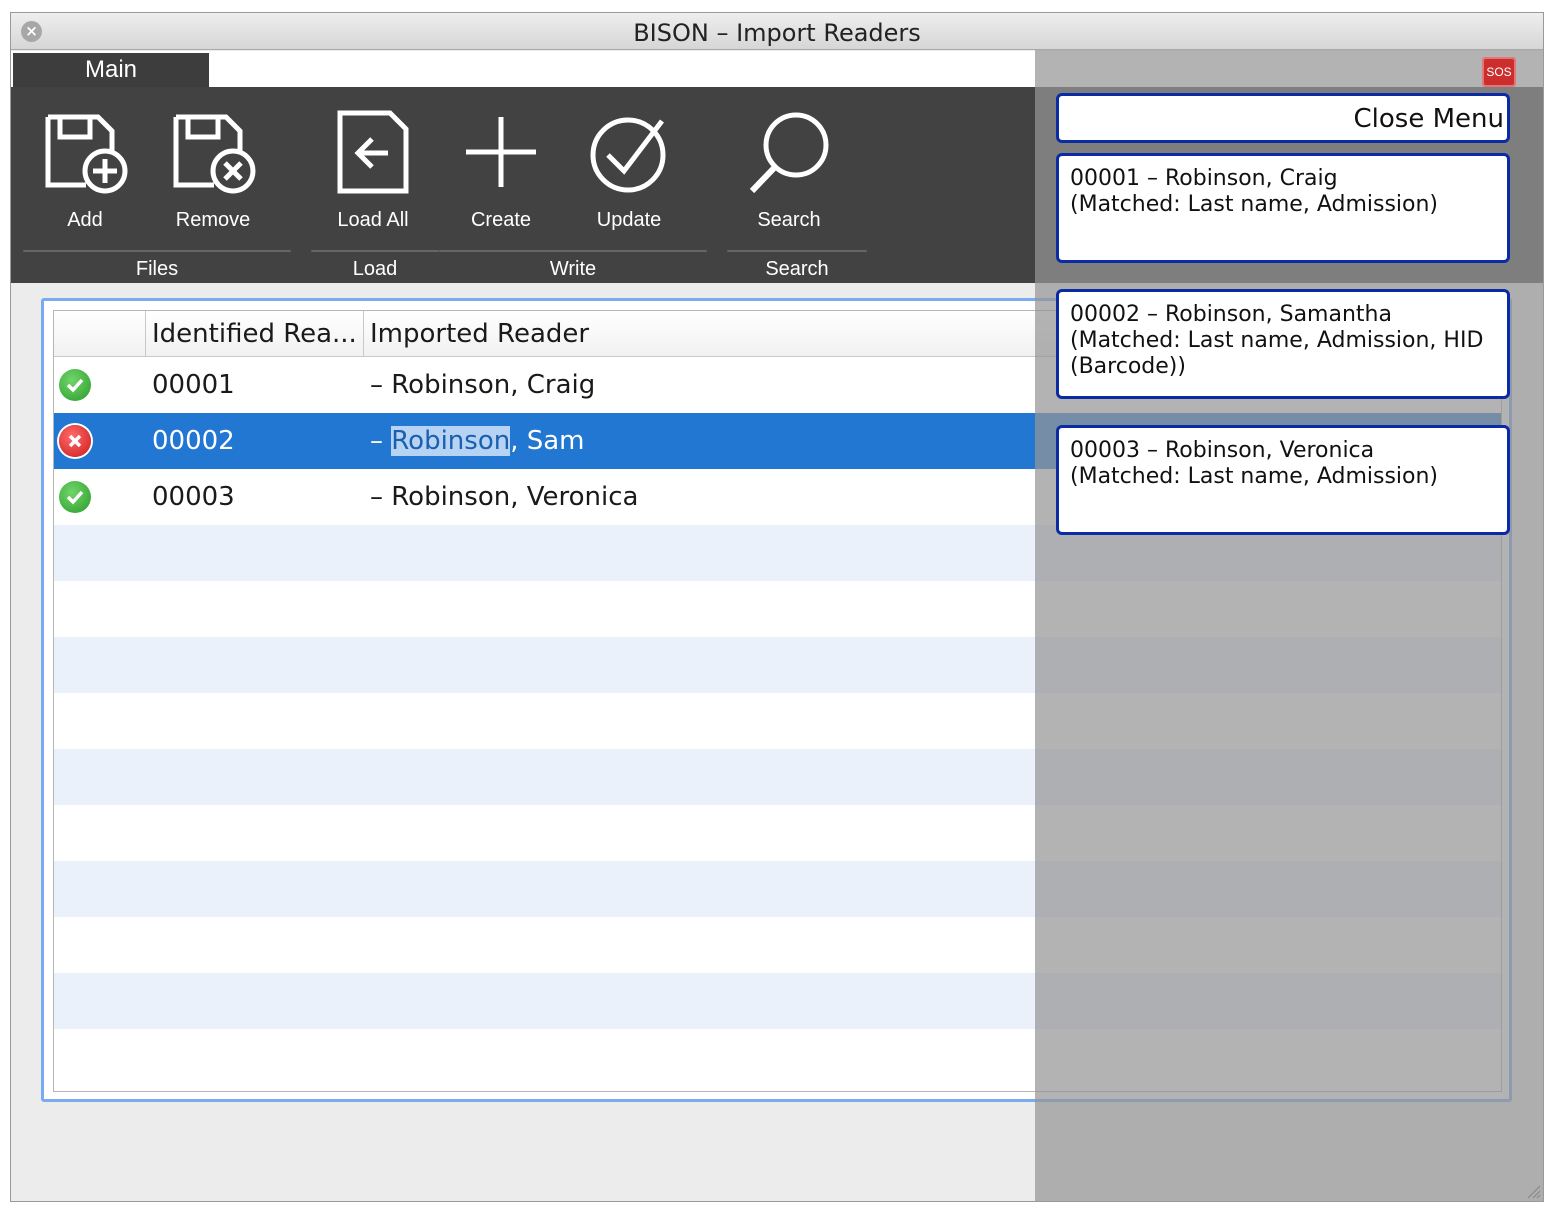 The image size is (1558, 1216). I want to click on save-remove-icon, so click(214, 154).